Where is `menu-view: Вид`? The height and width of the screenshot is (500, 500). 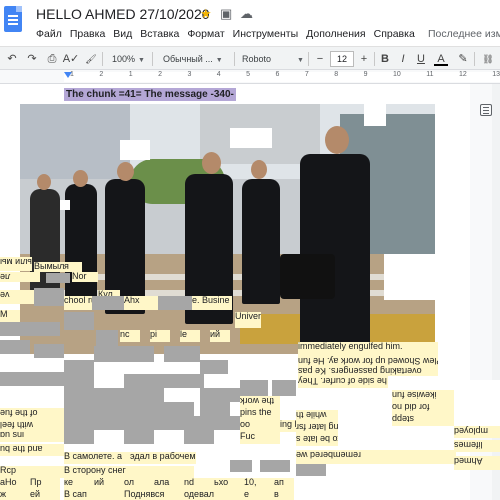 menu-view: Вид is located at coordinates (122, 34).